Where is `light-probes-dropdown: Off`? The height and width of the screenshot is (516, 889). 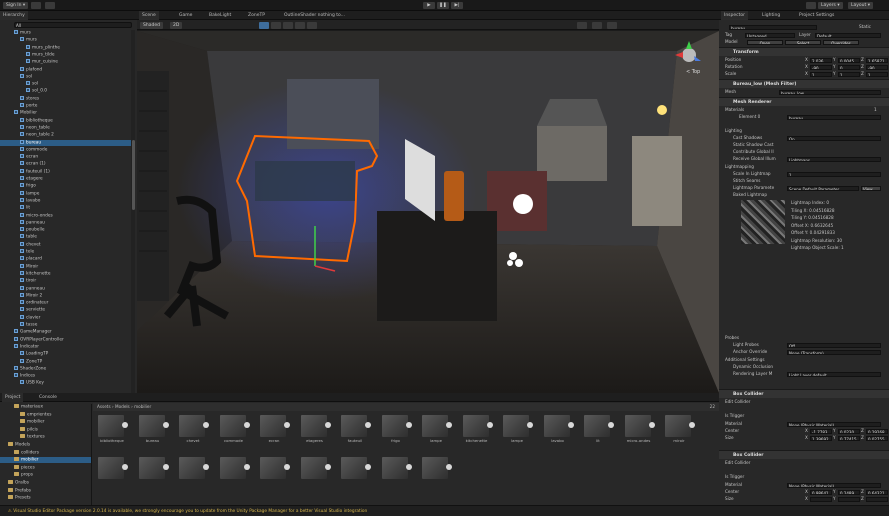 light-probes-dropdown: Off is located at coordinates (834, 345).